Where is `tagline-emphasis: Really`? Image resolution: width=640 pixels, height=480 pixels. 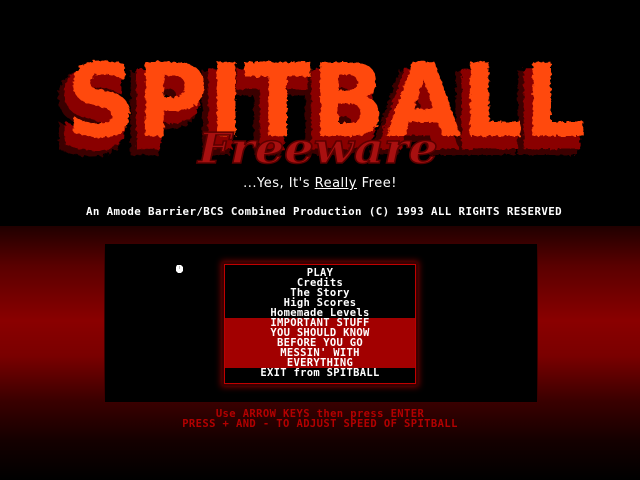
tagline-emphasis: Really is located at coordinates (335, 183).